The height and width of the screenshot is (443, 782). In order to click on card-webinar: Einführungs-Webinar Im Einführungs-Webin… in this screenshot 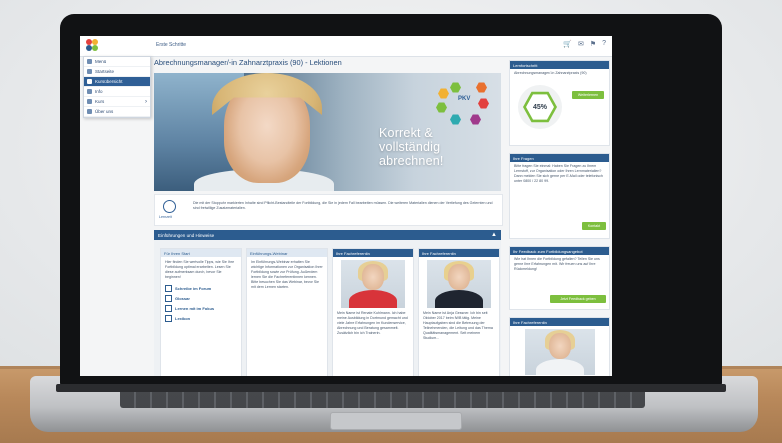, I will do `click(287, 312)`.